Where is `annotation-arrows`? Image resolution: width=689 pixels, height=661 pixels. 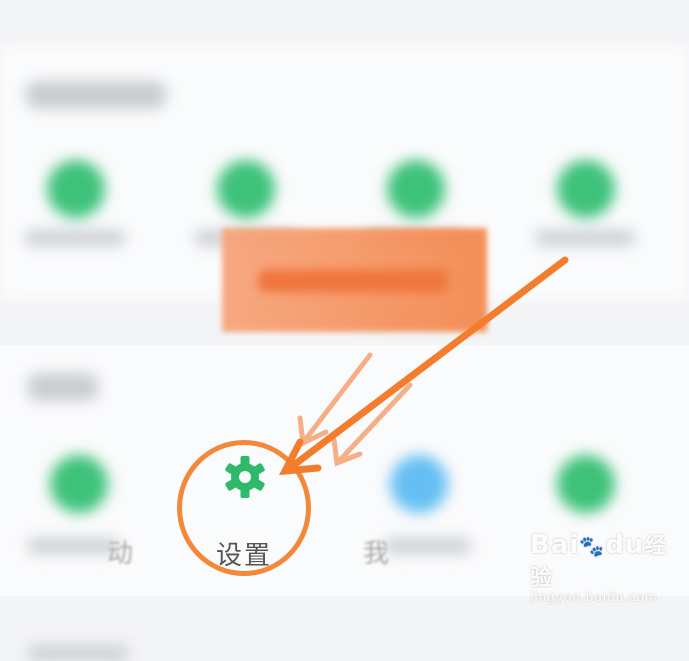
annotation-arrows is located at coordinates (423, 366).